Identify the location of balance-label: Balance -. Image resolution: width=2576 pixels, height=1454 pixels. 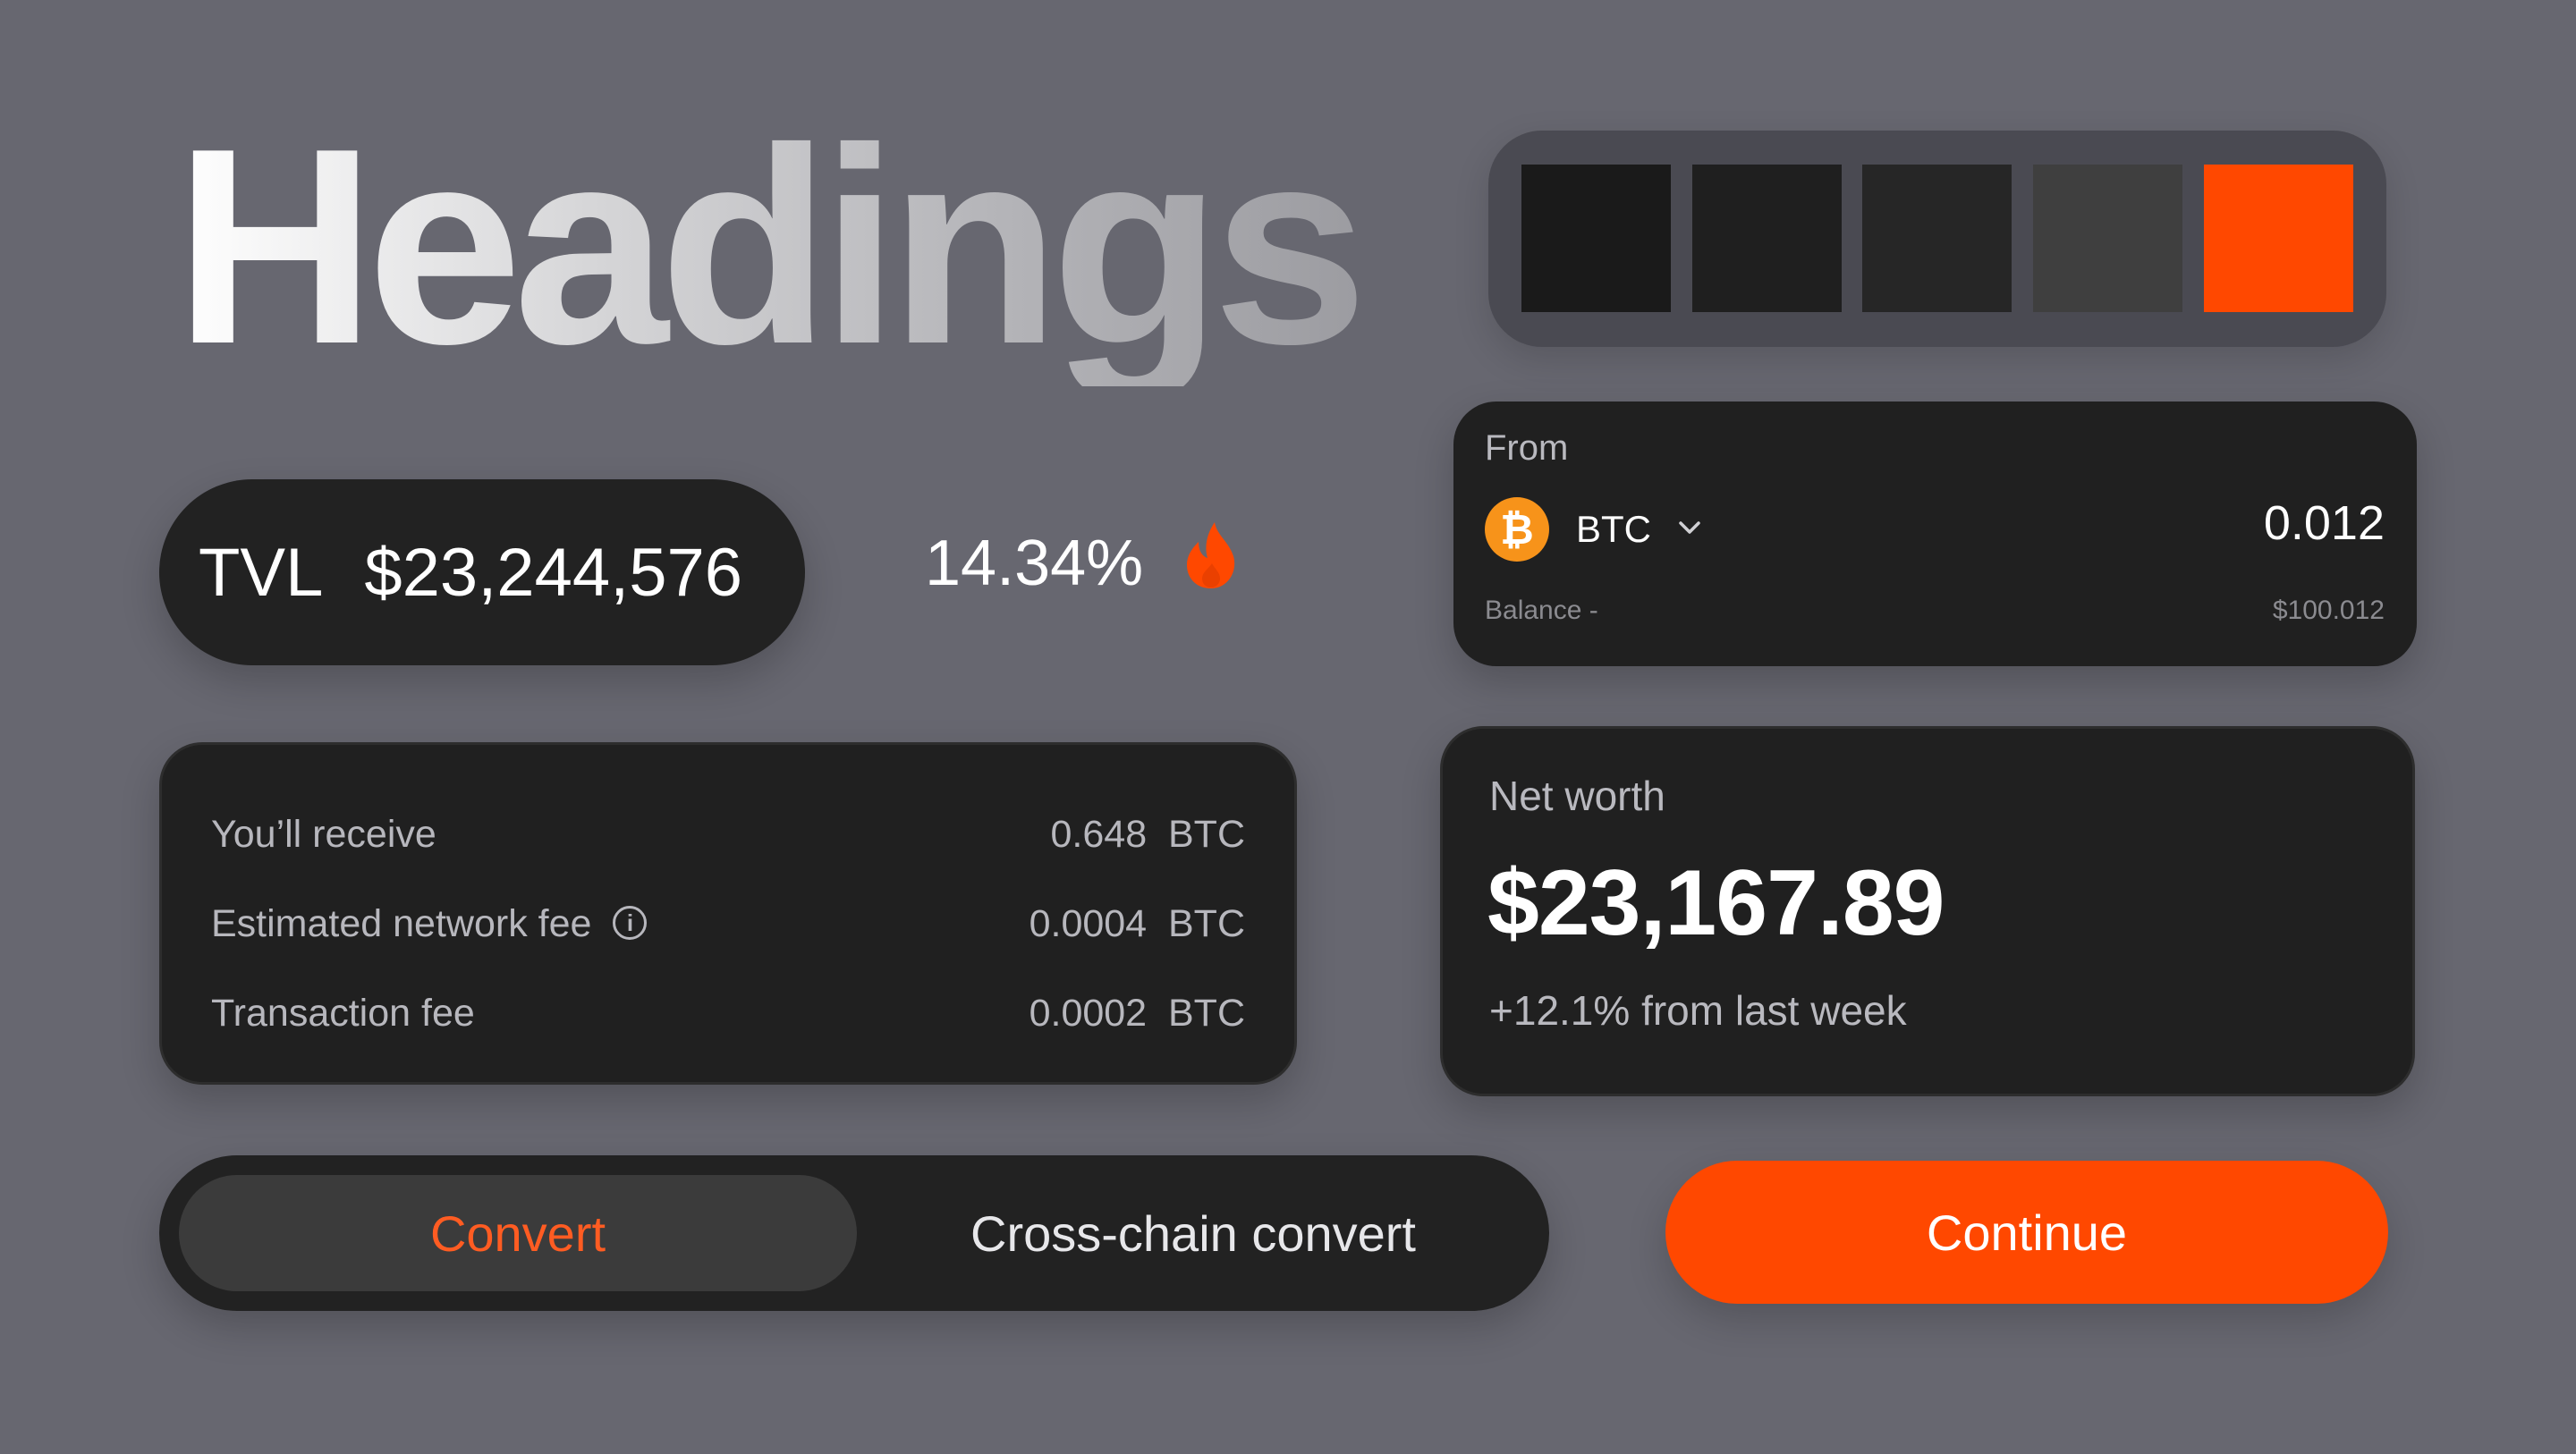
(1541, 610).